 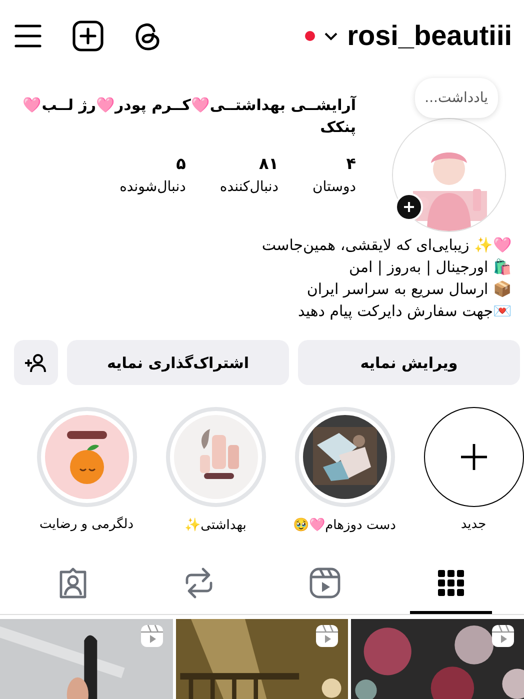 I want to click on profile-name: آرایشــی بهداشتــی🩷کــرم پودر🩷رژ لــب🩷 پنکک, so click(x=189, y=116).